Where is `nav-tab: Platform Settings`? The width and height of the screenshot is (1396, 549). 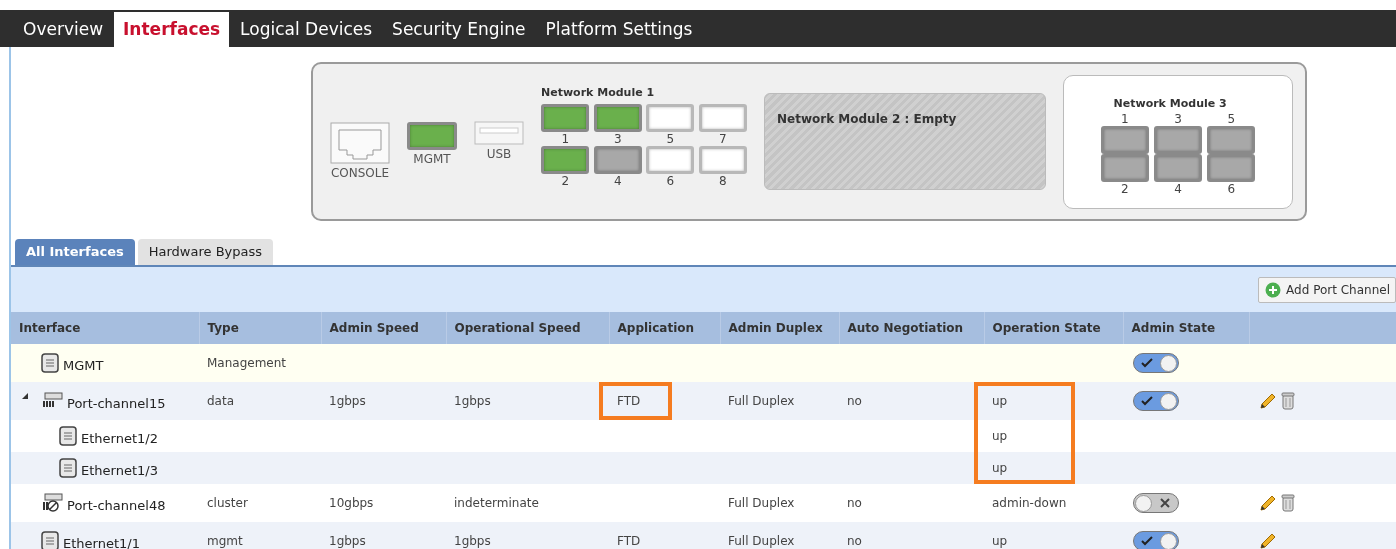
nav-tab: Platform Settings is located at coordinates (619, 29).